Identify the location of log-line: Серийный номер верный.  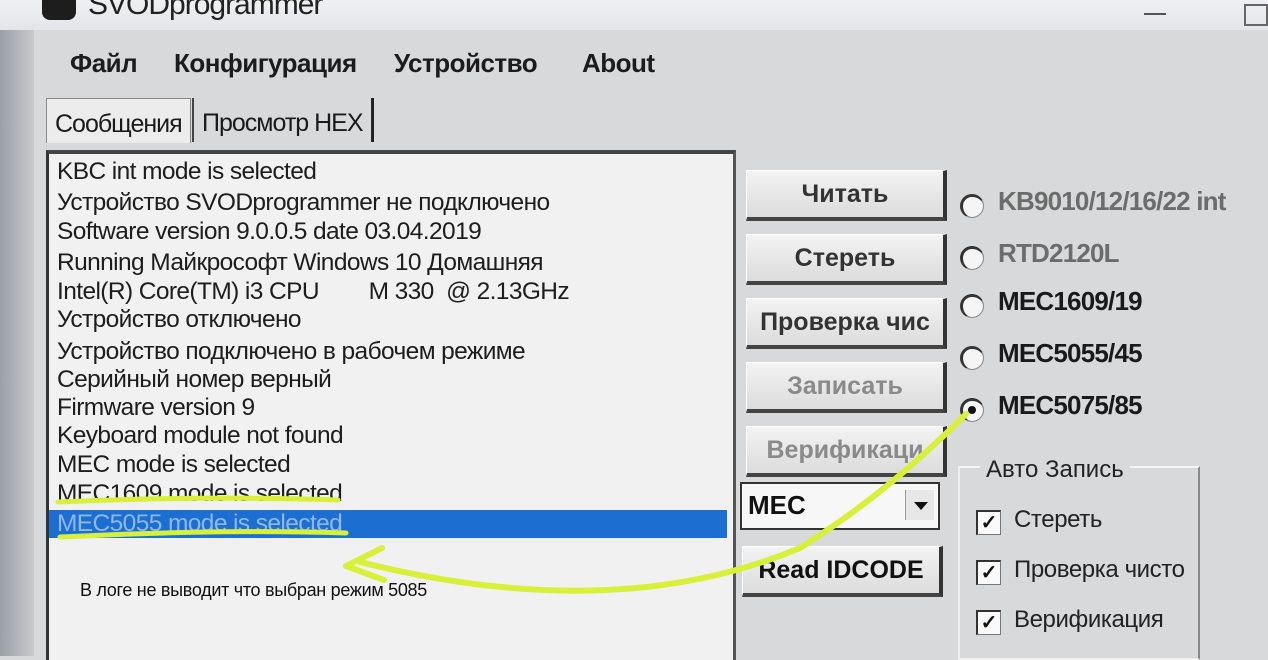
(194, 379).